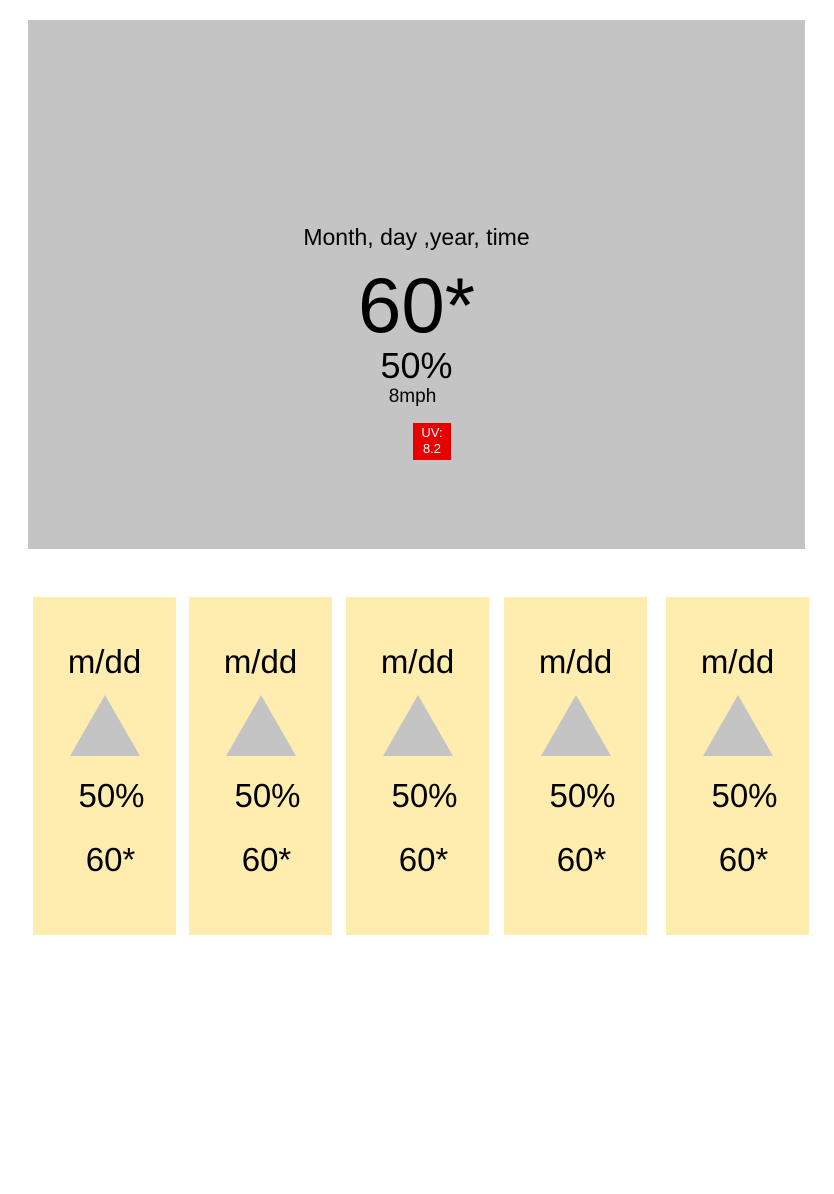  I want to click on uv-label: UV:, so click(432, 432).